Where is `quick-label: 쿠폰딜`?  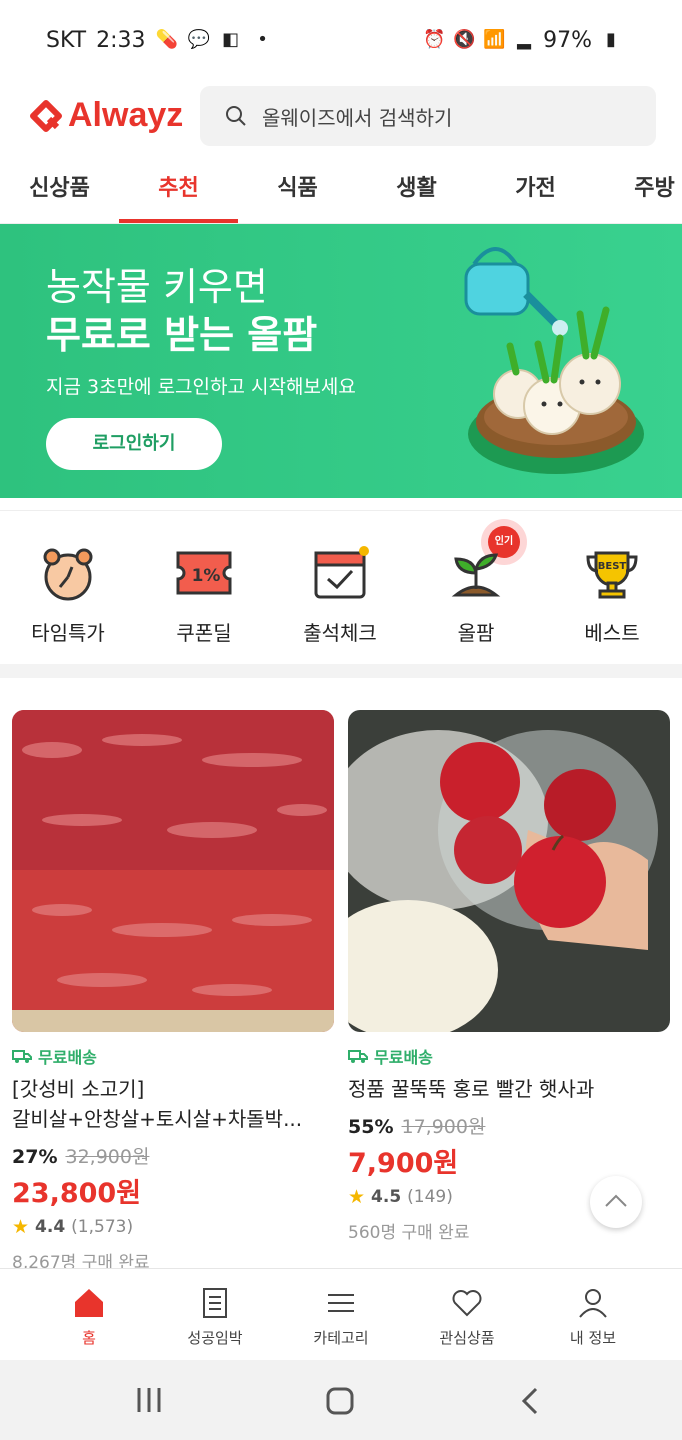
quick-label: 쿠폰딜 is located at coordinates (204, 633).